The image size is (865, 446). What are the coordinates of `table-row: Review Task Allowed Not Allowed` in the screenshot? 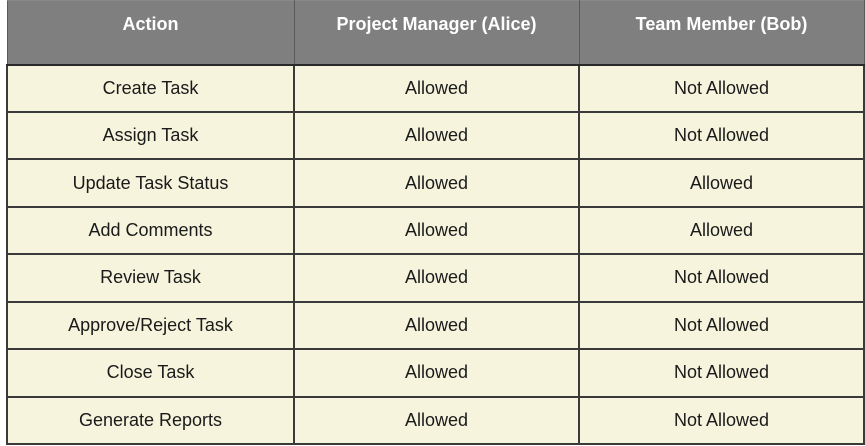 It's located at (435, 278).